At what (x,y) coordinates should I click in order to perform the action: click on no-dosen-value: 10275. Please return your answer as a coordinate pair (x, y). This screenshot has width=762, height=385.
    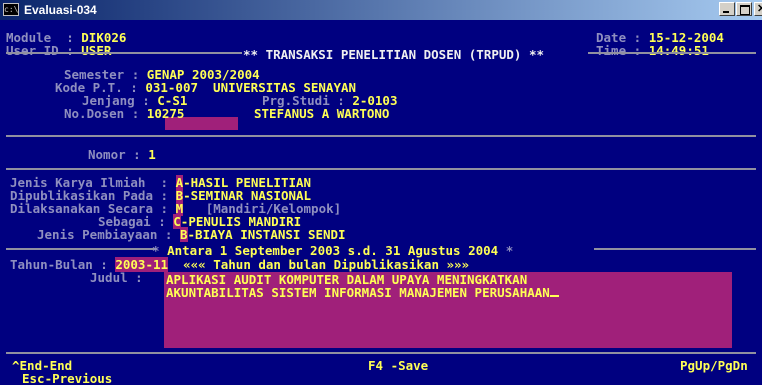
    Looking at the image, I should click on (166, 113).